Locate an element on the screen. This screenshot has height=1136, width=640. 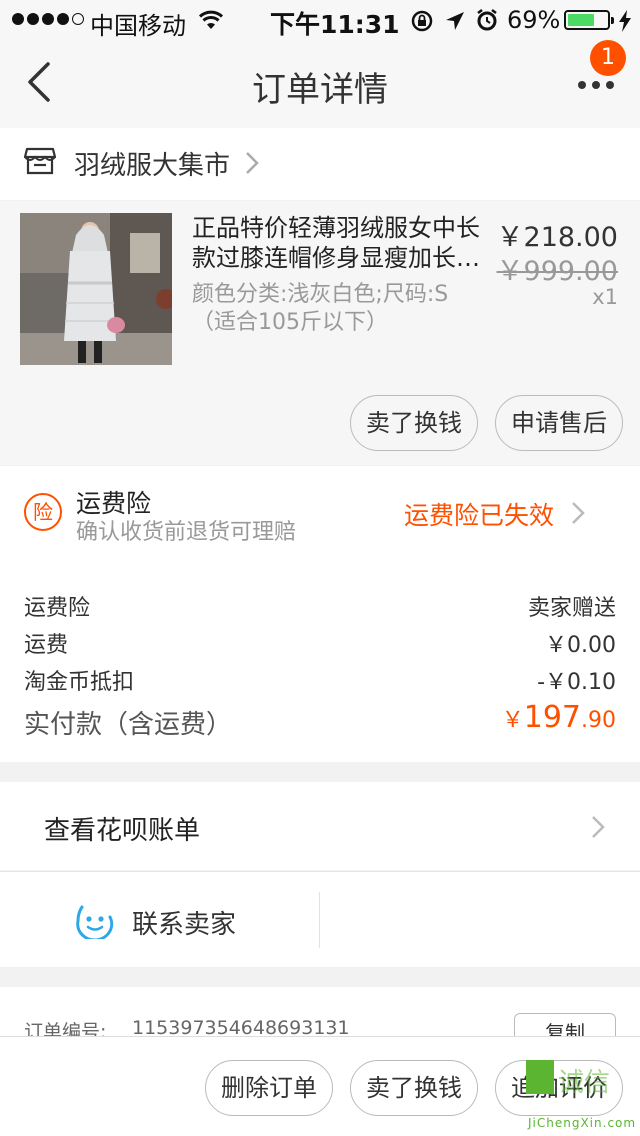
shipping-insurance-row: 险 运费险 确认收货前退货可理赔 运费险已失效 is located at coordinates (320, 514).